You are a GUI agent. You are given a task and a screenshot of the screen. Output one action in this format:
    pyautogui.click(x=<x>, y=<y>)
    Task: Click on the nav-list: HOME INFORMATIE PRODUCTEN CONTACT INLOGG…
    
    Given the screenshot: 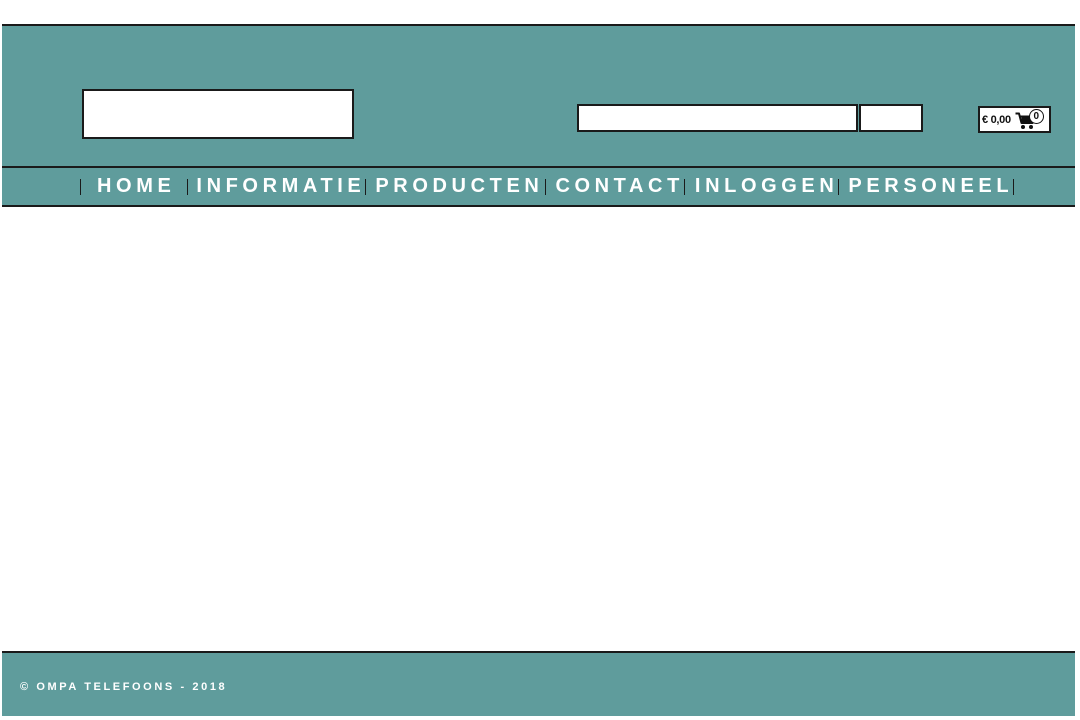 What is the action you would take?
    pyautogui.click(x=547, y=186)
    